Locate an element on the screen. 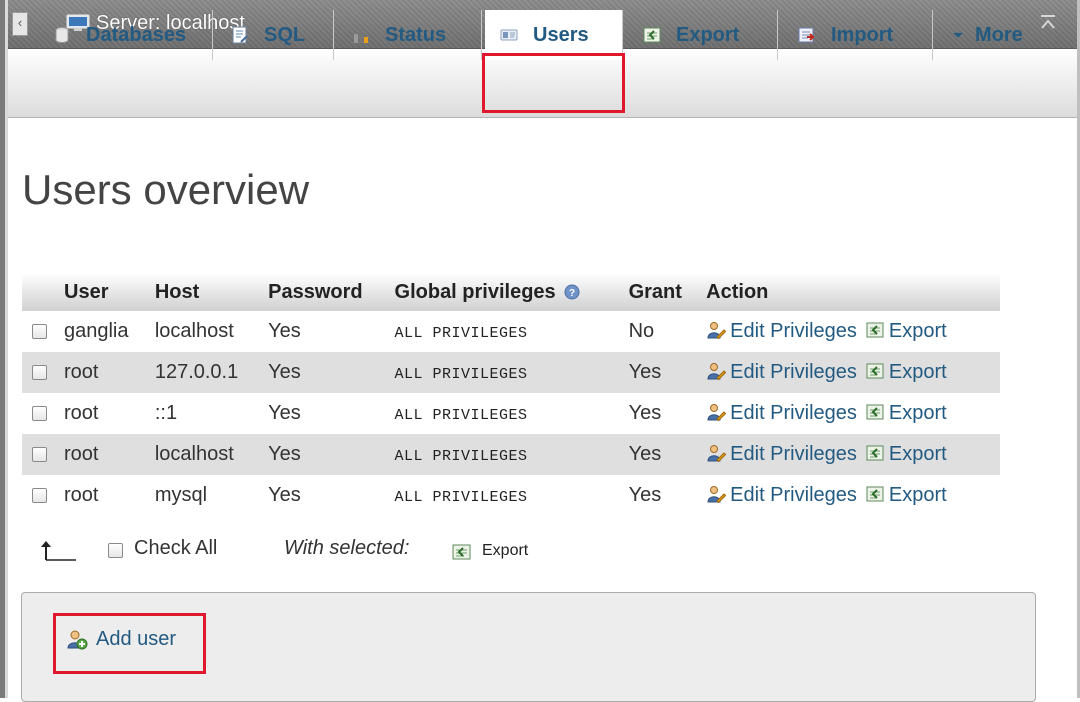 The image size is (1080, 702). add-user-label: Add user is located at coordinates (136, 639).